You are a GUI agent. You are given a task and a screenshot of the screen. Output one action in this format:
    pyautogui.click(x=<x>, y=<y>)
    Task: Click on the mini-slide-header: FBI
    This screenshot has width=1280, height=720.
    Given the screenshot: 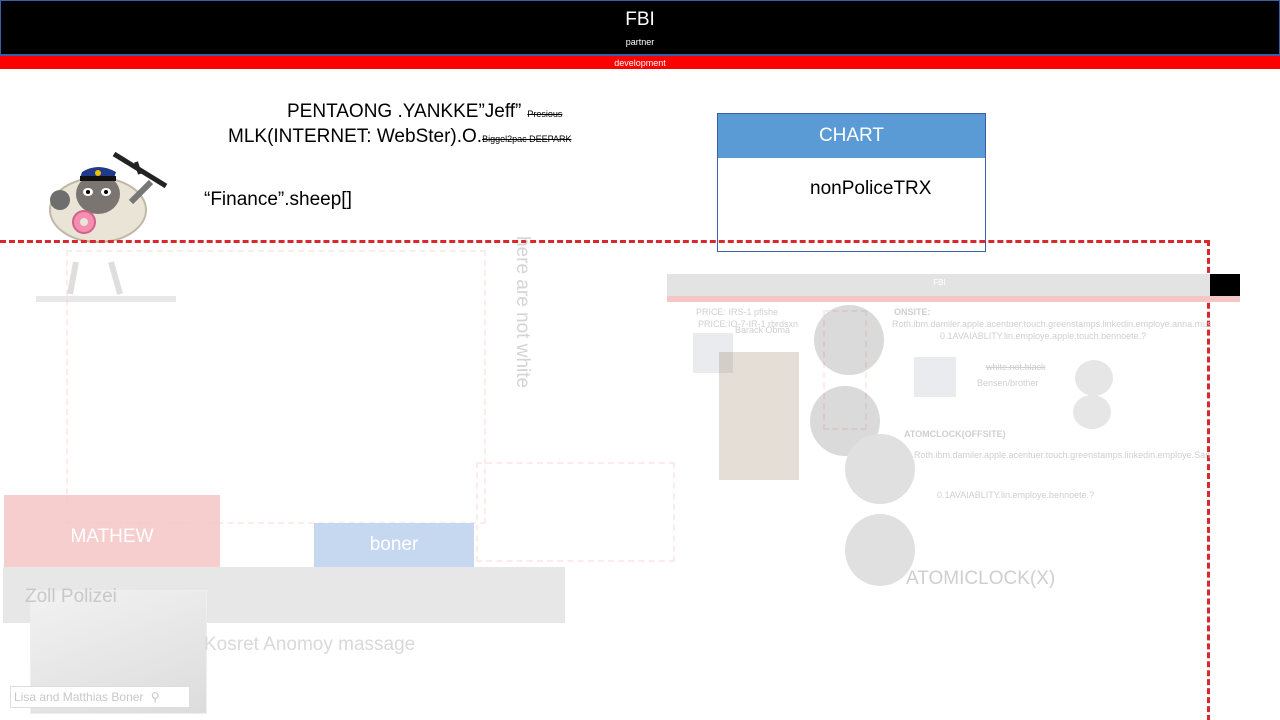 What is the action you would take?
    pyautogui.click(x=939, y=285)
    